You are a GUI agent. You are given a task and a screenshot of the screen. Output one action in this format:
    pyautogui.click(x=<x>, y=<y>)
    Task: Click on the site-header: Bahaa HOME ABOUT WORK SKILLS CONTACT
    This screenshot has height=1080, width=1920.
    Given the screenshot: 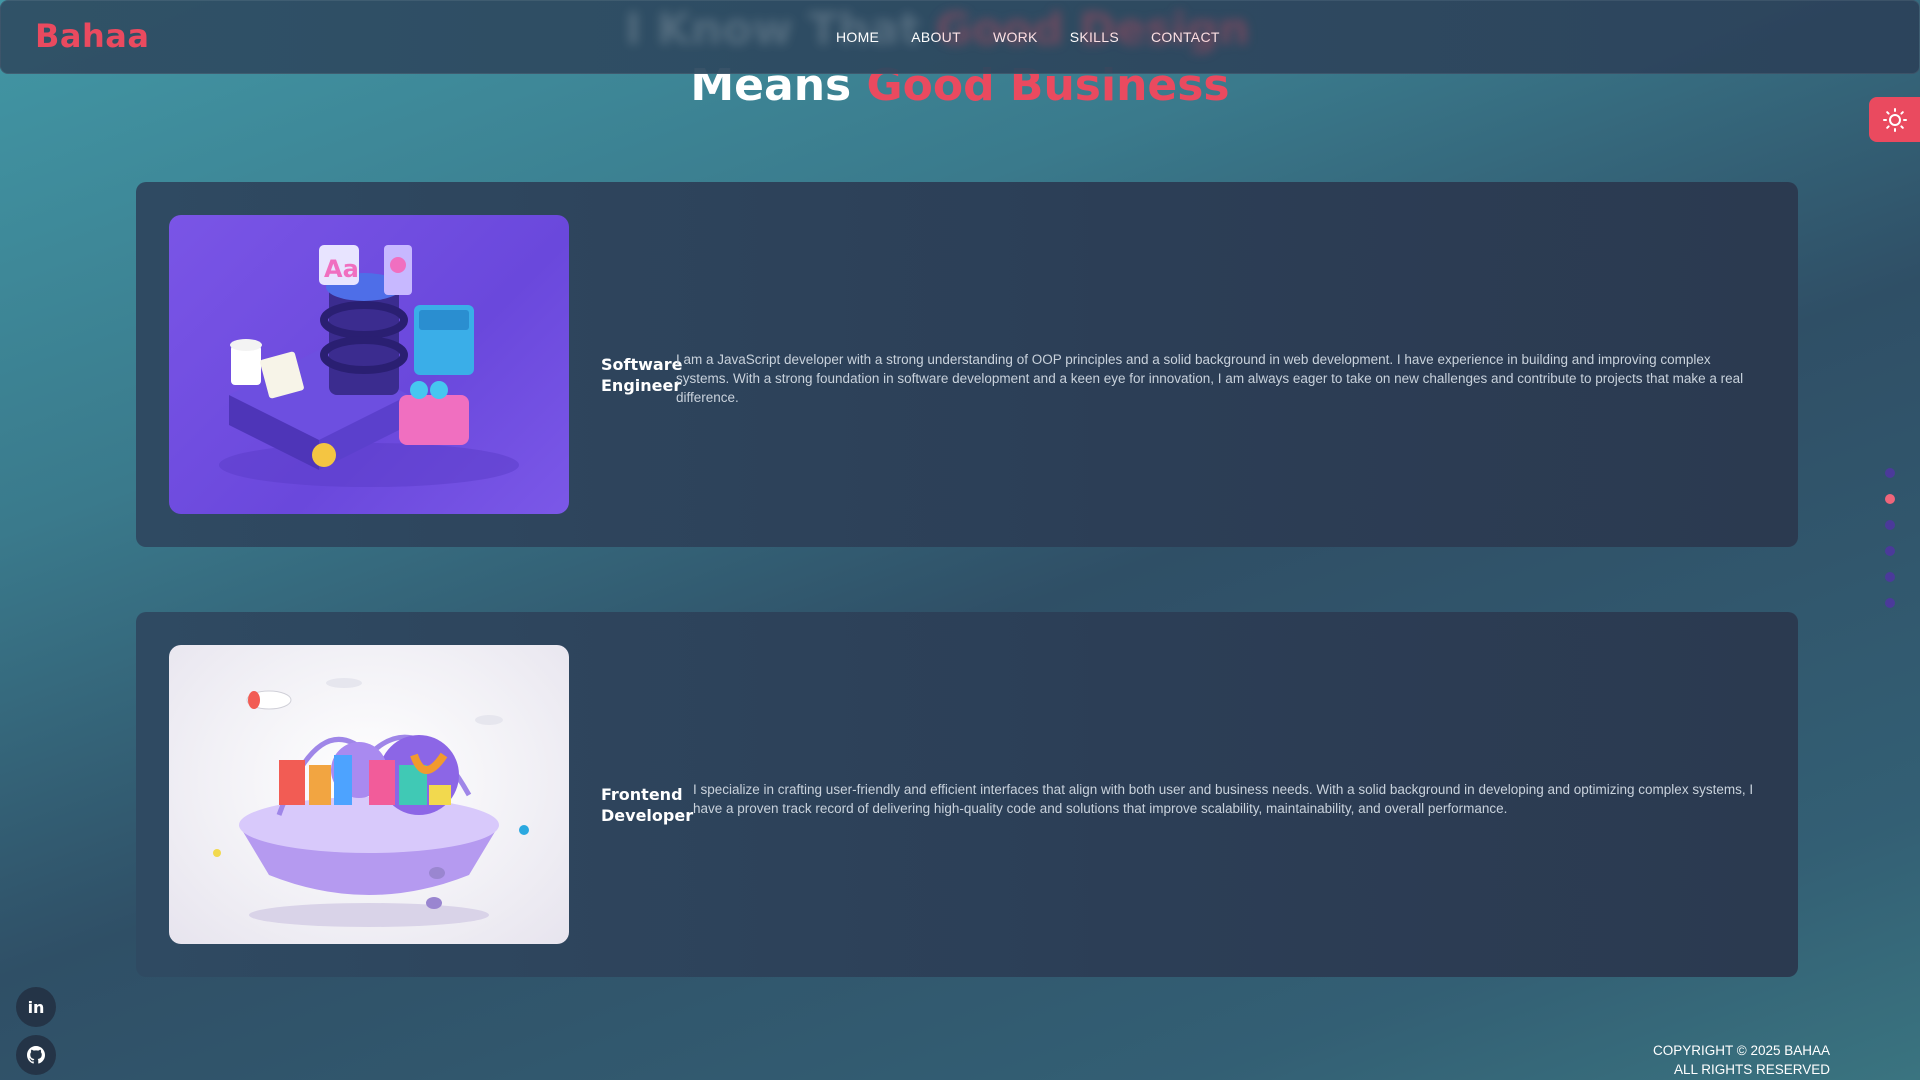 What is the action you would take?
    pyautogui.click(x=960, y=37)
    